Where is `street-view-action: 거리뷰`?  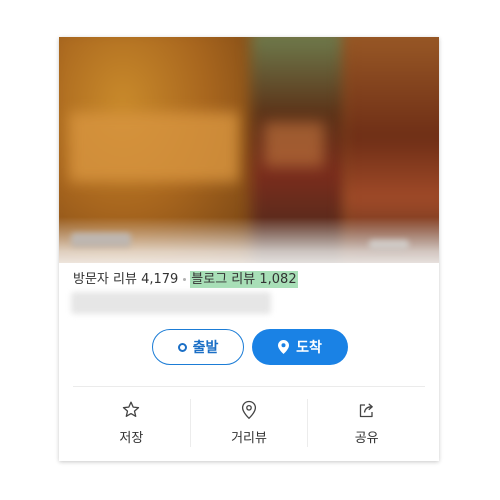
street-view-action: 거리뷰 is located at coordinates (248, 423).